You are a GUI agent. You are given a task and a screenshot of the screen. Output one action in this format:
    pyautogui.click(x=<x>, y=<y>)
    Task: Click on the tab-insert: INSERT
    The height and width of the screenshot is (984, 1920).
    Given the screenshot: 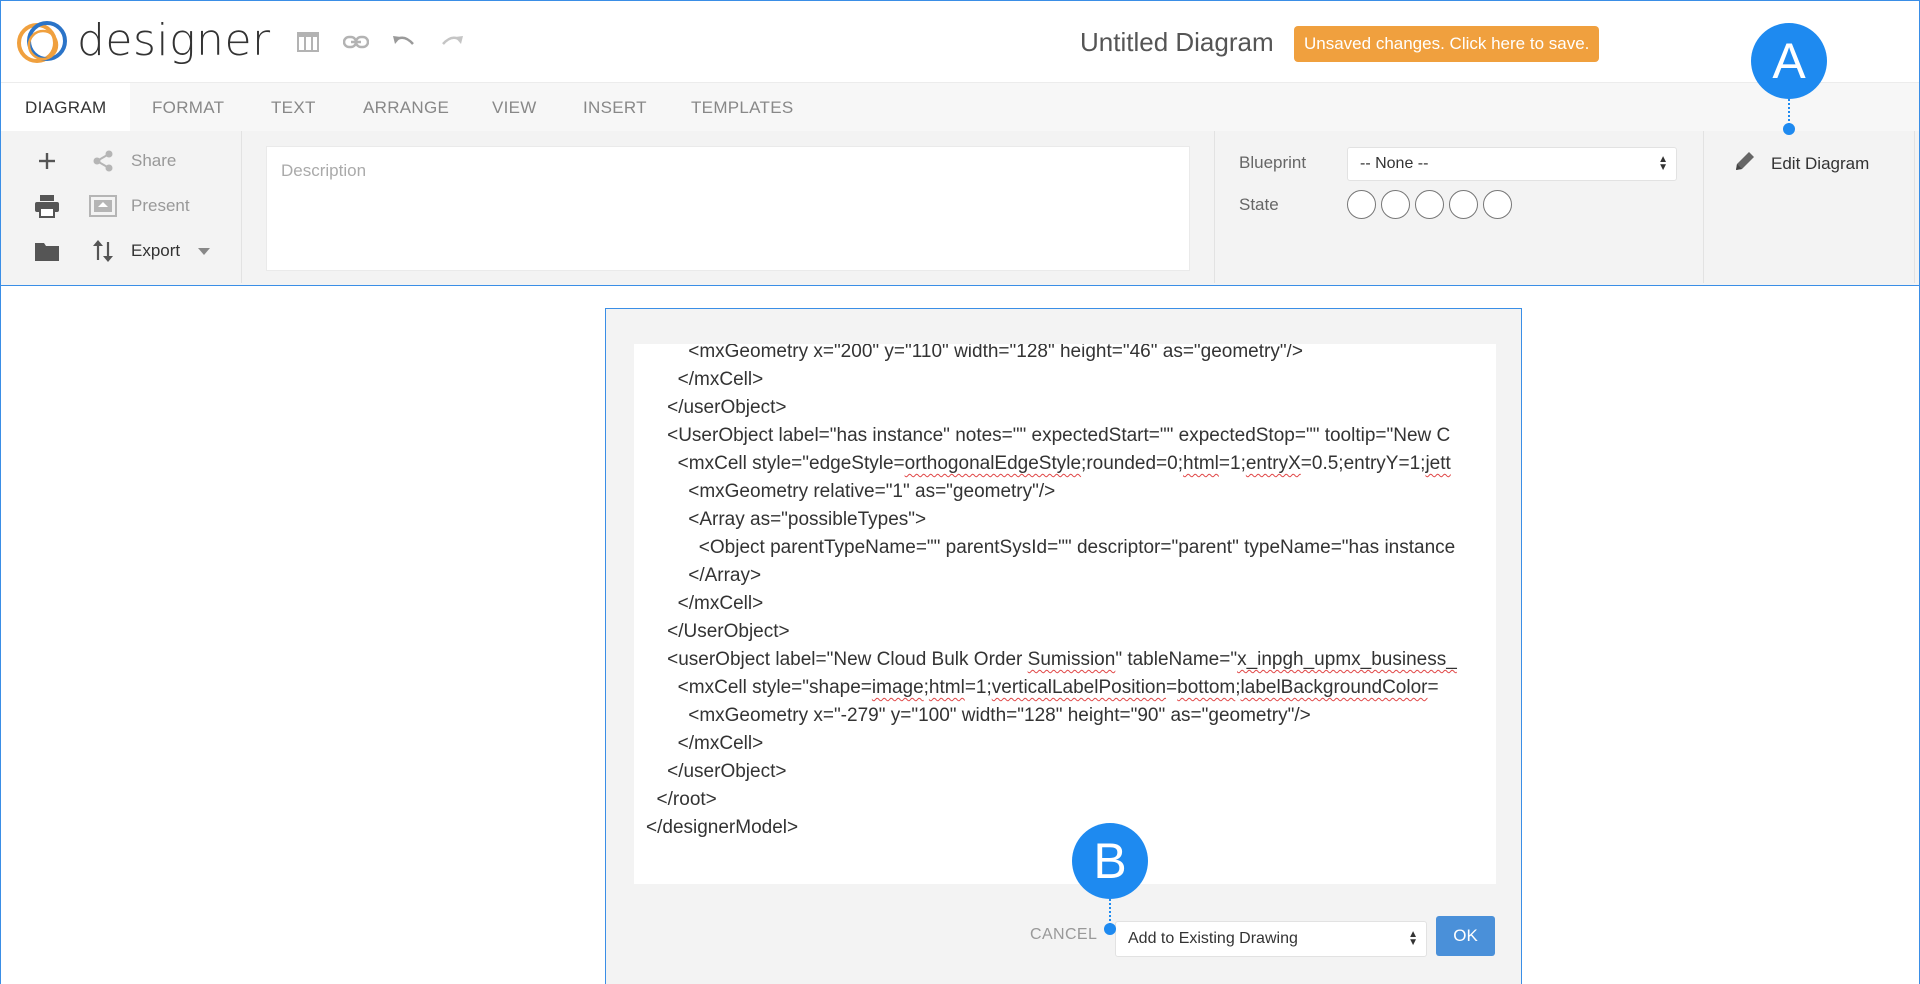 What is the action you would take?
    pyautogui.click(x=615, y=107)
    